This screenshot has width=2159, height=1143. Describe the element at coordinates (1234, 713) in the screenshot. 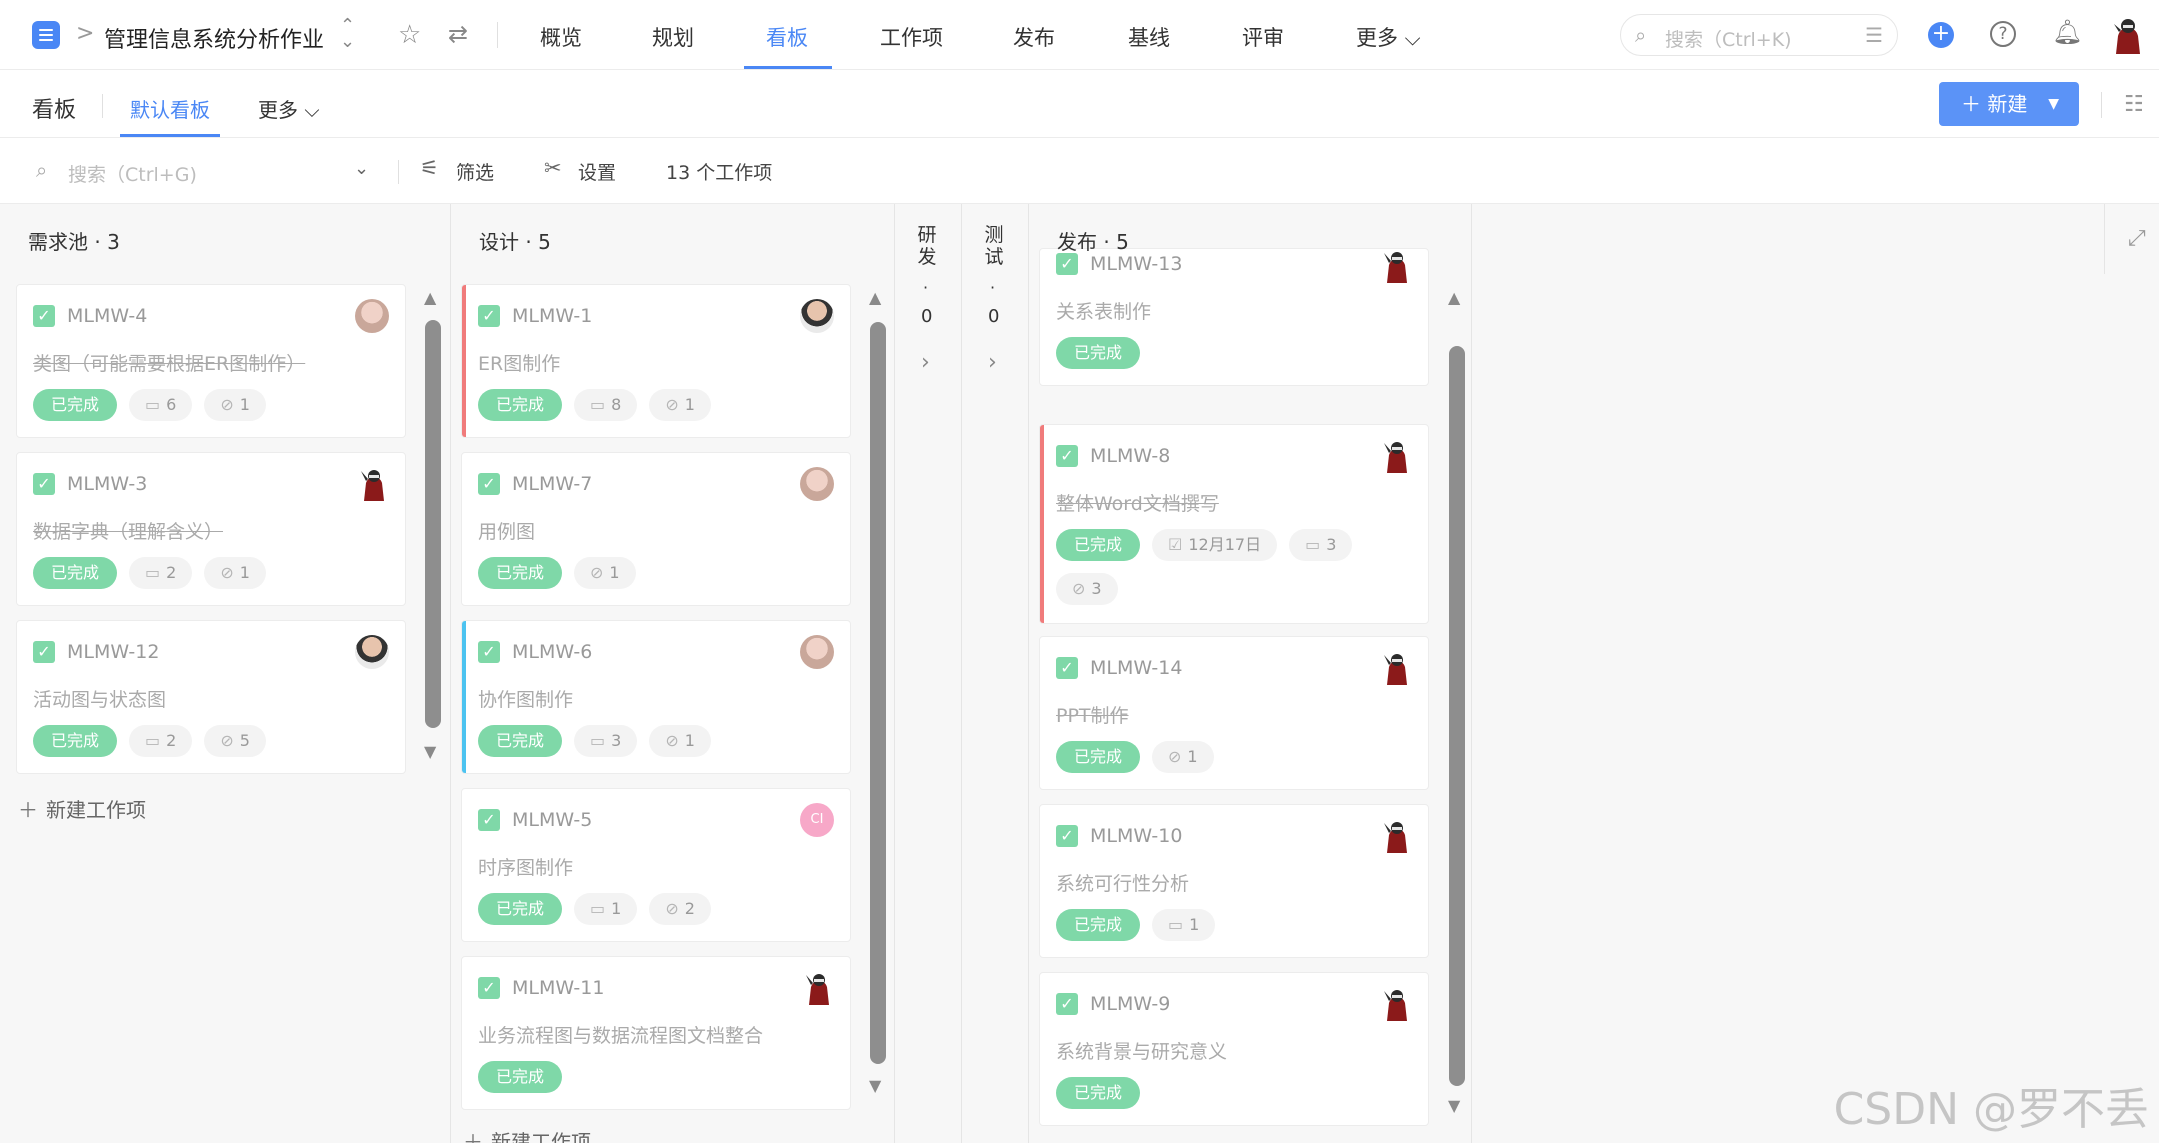

I see `work-item-card: ✓ MLMW-14 PPT制作 已完成 ⊘ 1` at that location.